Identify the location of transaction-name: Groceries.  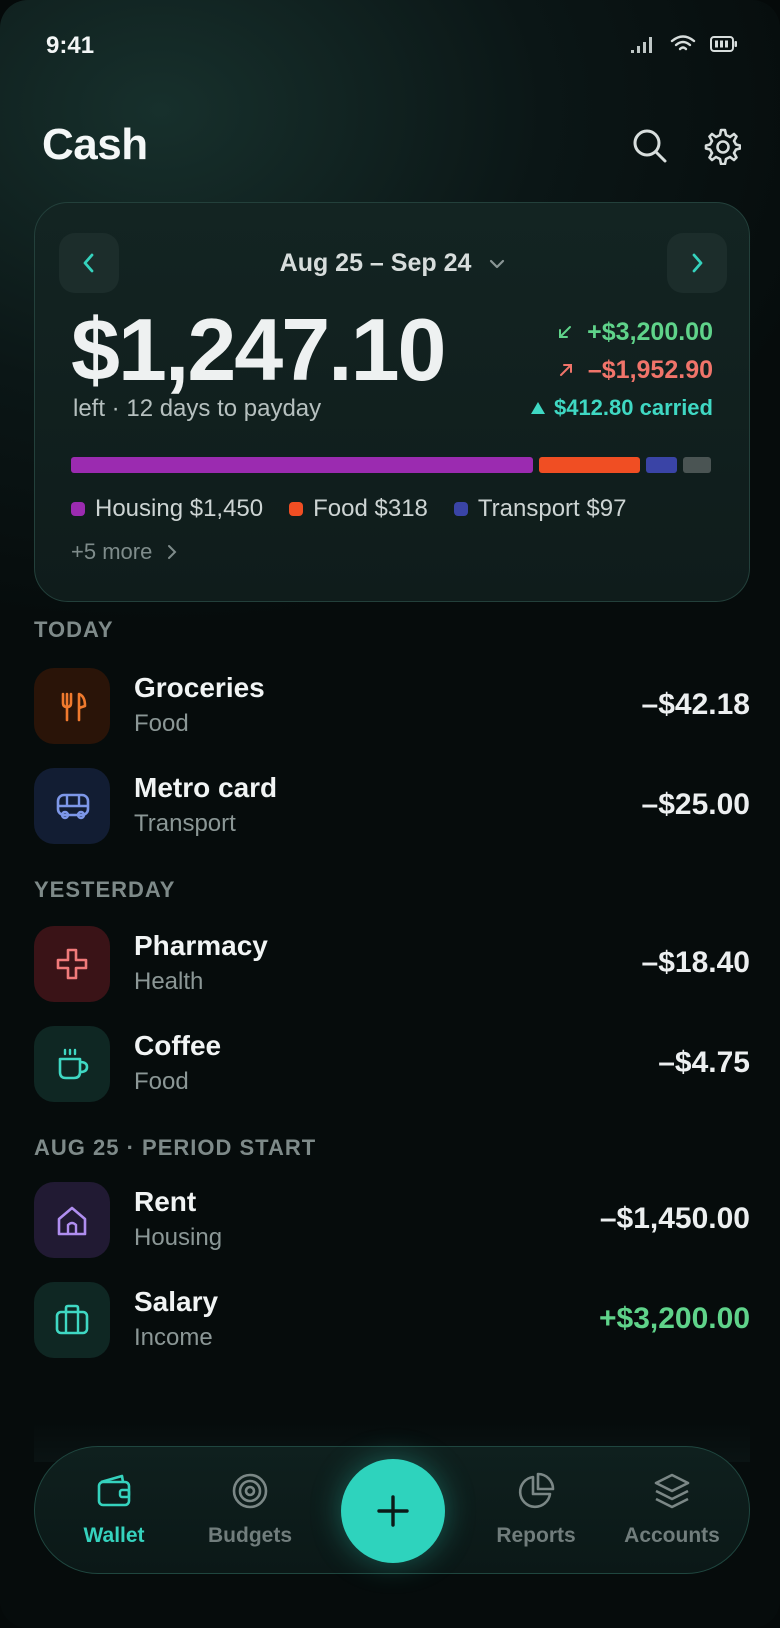
(199, 687).